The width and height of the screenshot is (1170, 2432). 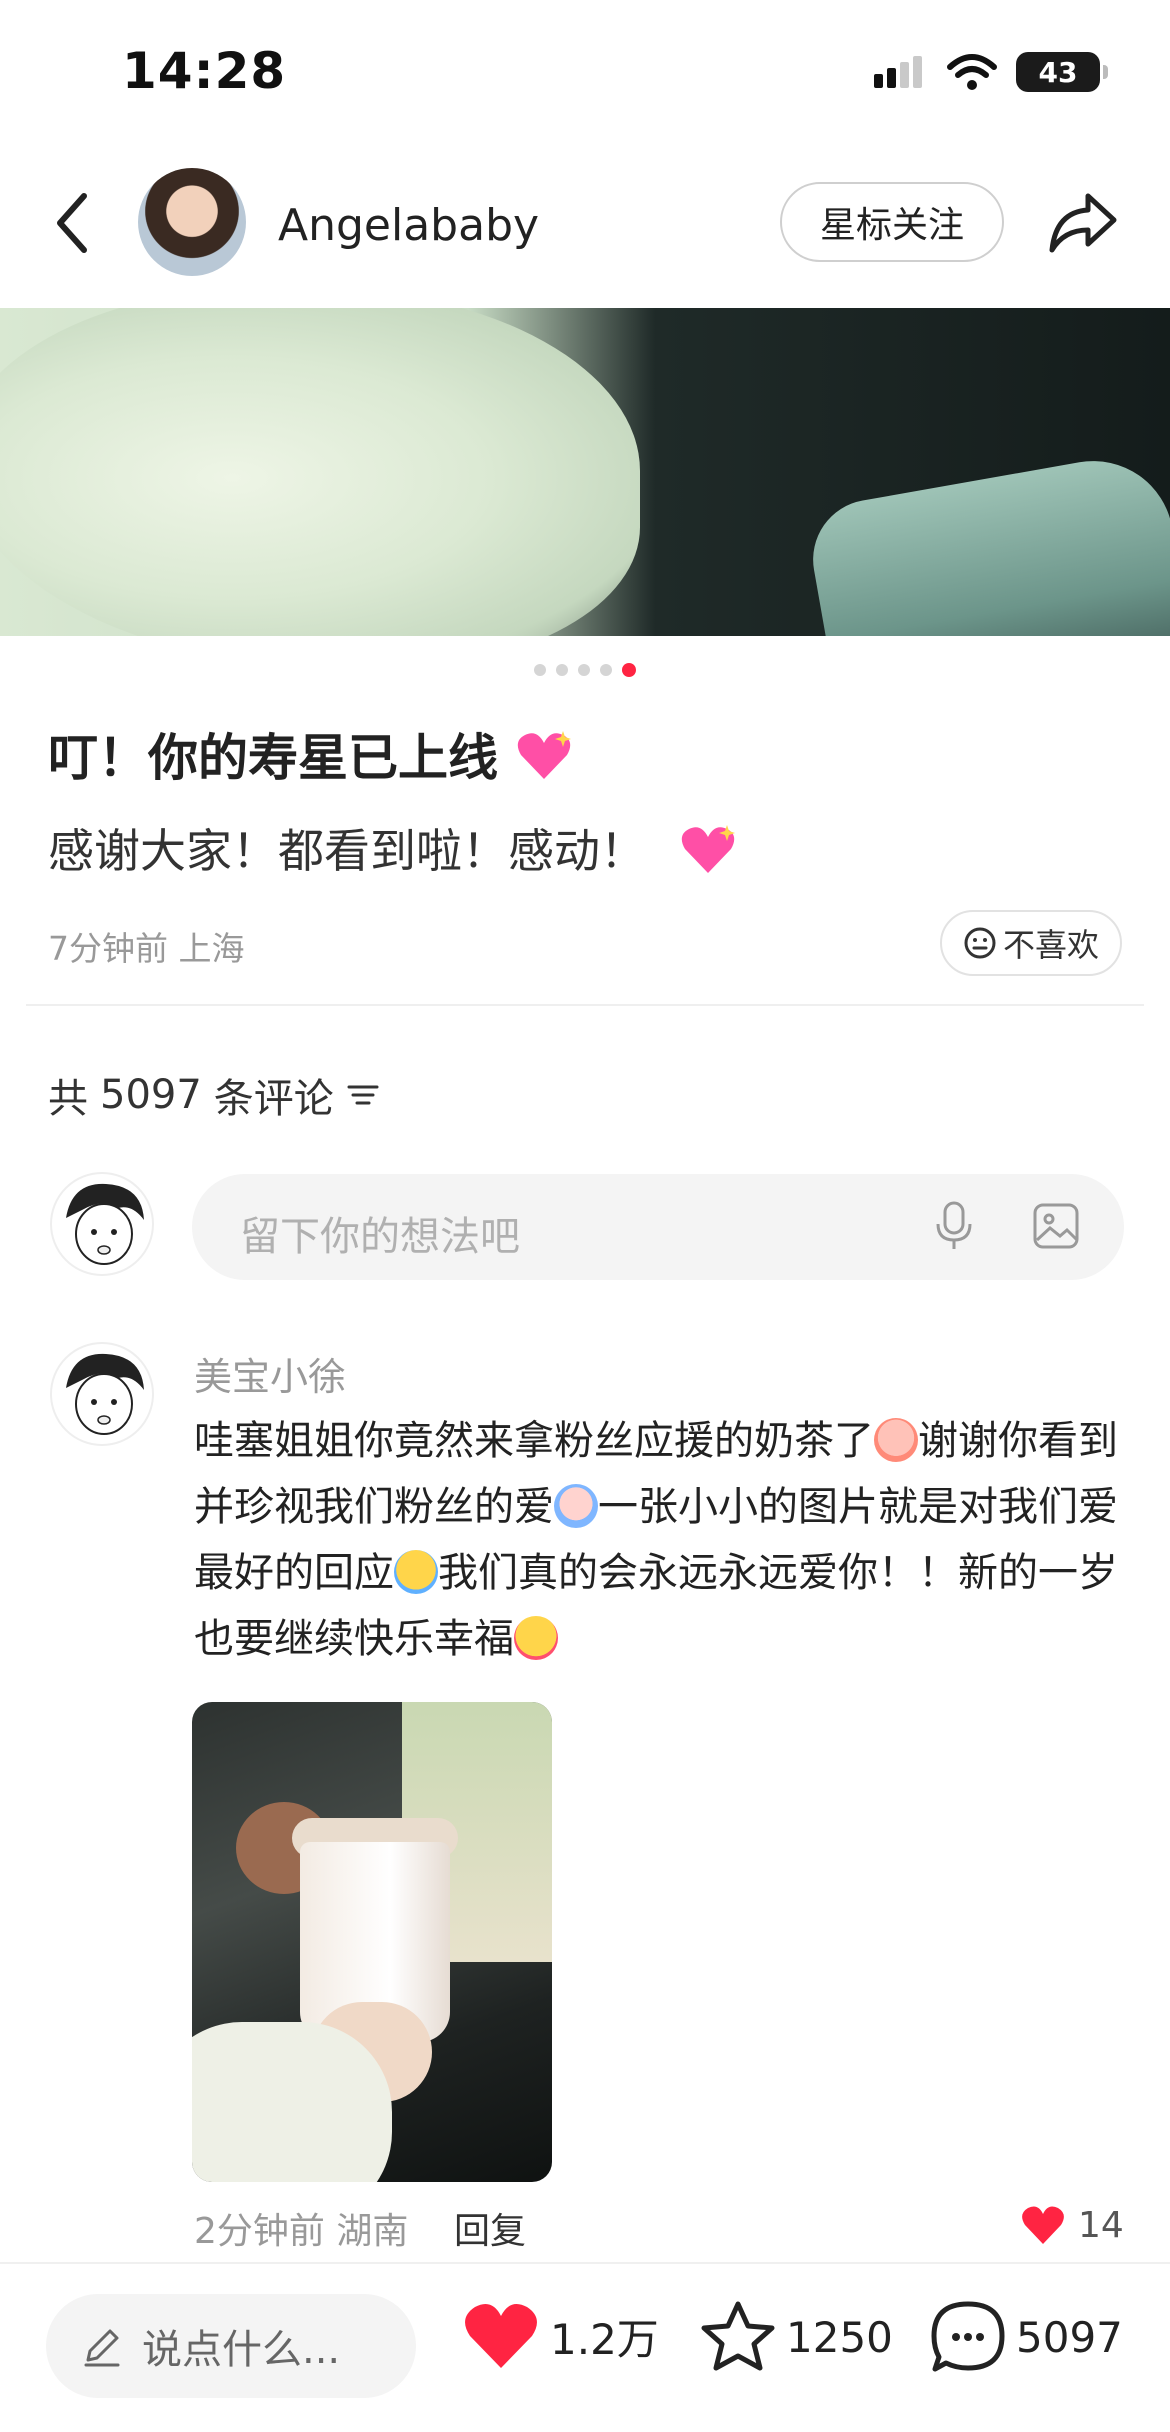 I want to click on battery-indicator: 43, so click(x=1062, y=72).